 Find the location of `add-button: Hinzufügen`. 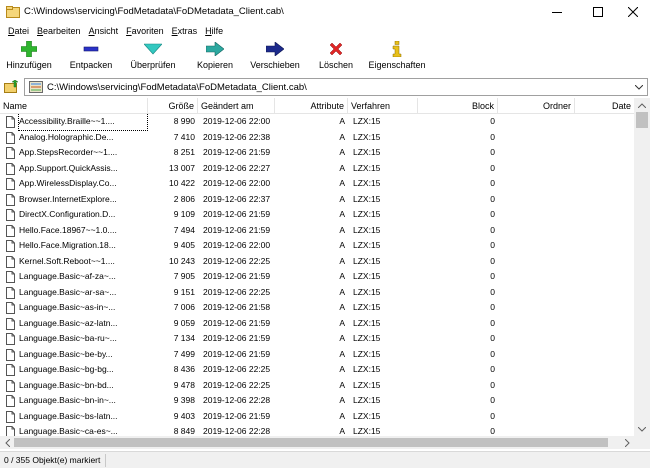

add-button: Hinzufügen is located at coordinates (29, 58).